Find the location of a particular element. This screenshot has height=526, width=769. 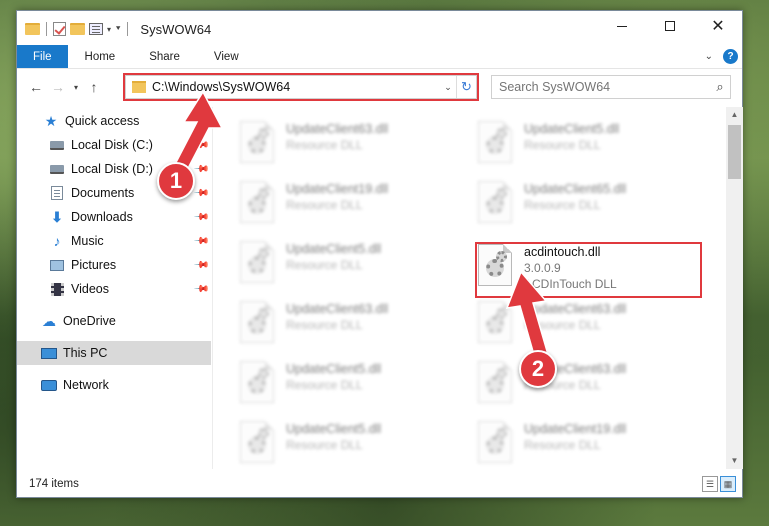

scroll-up-icon: ▲ is located at coordinates (734, 115).